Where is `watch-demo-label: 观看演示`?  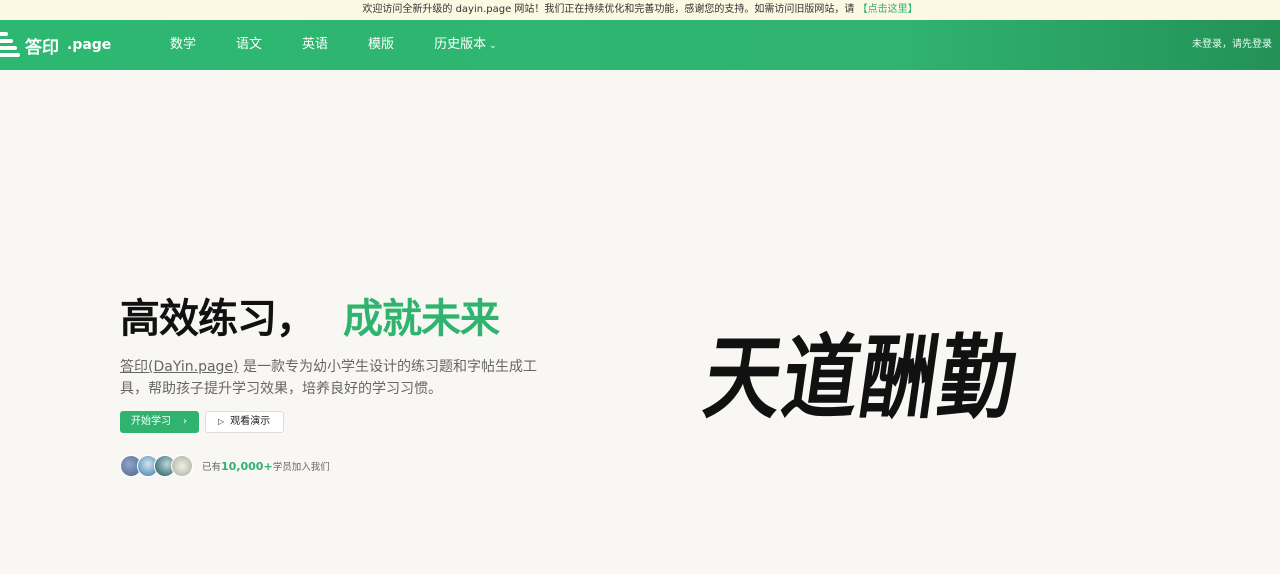 watch-demo-label: 观看演示 is located at coordinates (250, 421).